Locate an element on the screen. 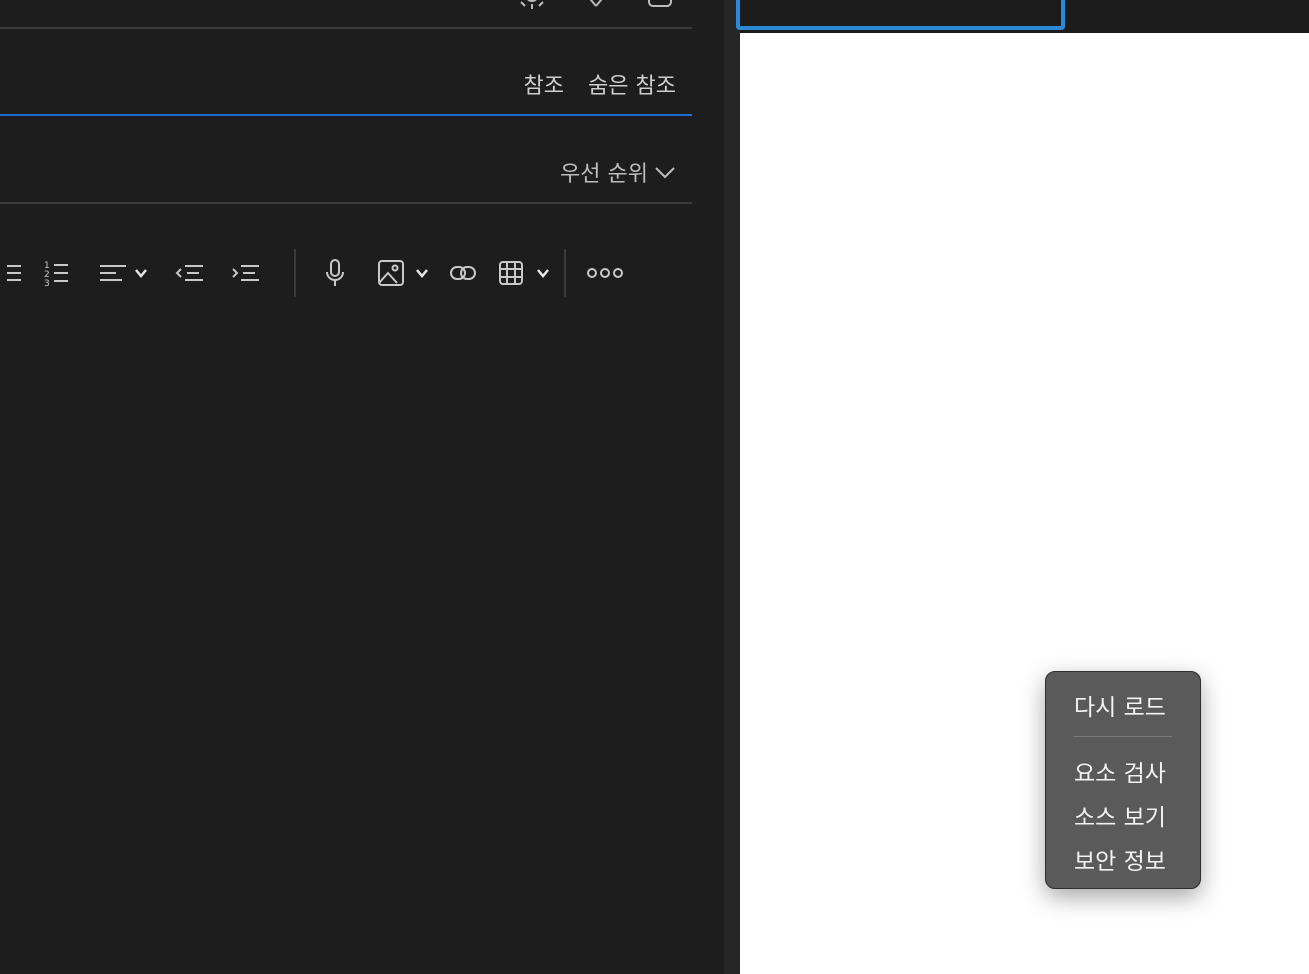  increase-indent-icon is located at coordinates (246, 273).